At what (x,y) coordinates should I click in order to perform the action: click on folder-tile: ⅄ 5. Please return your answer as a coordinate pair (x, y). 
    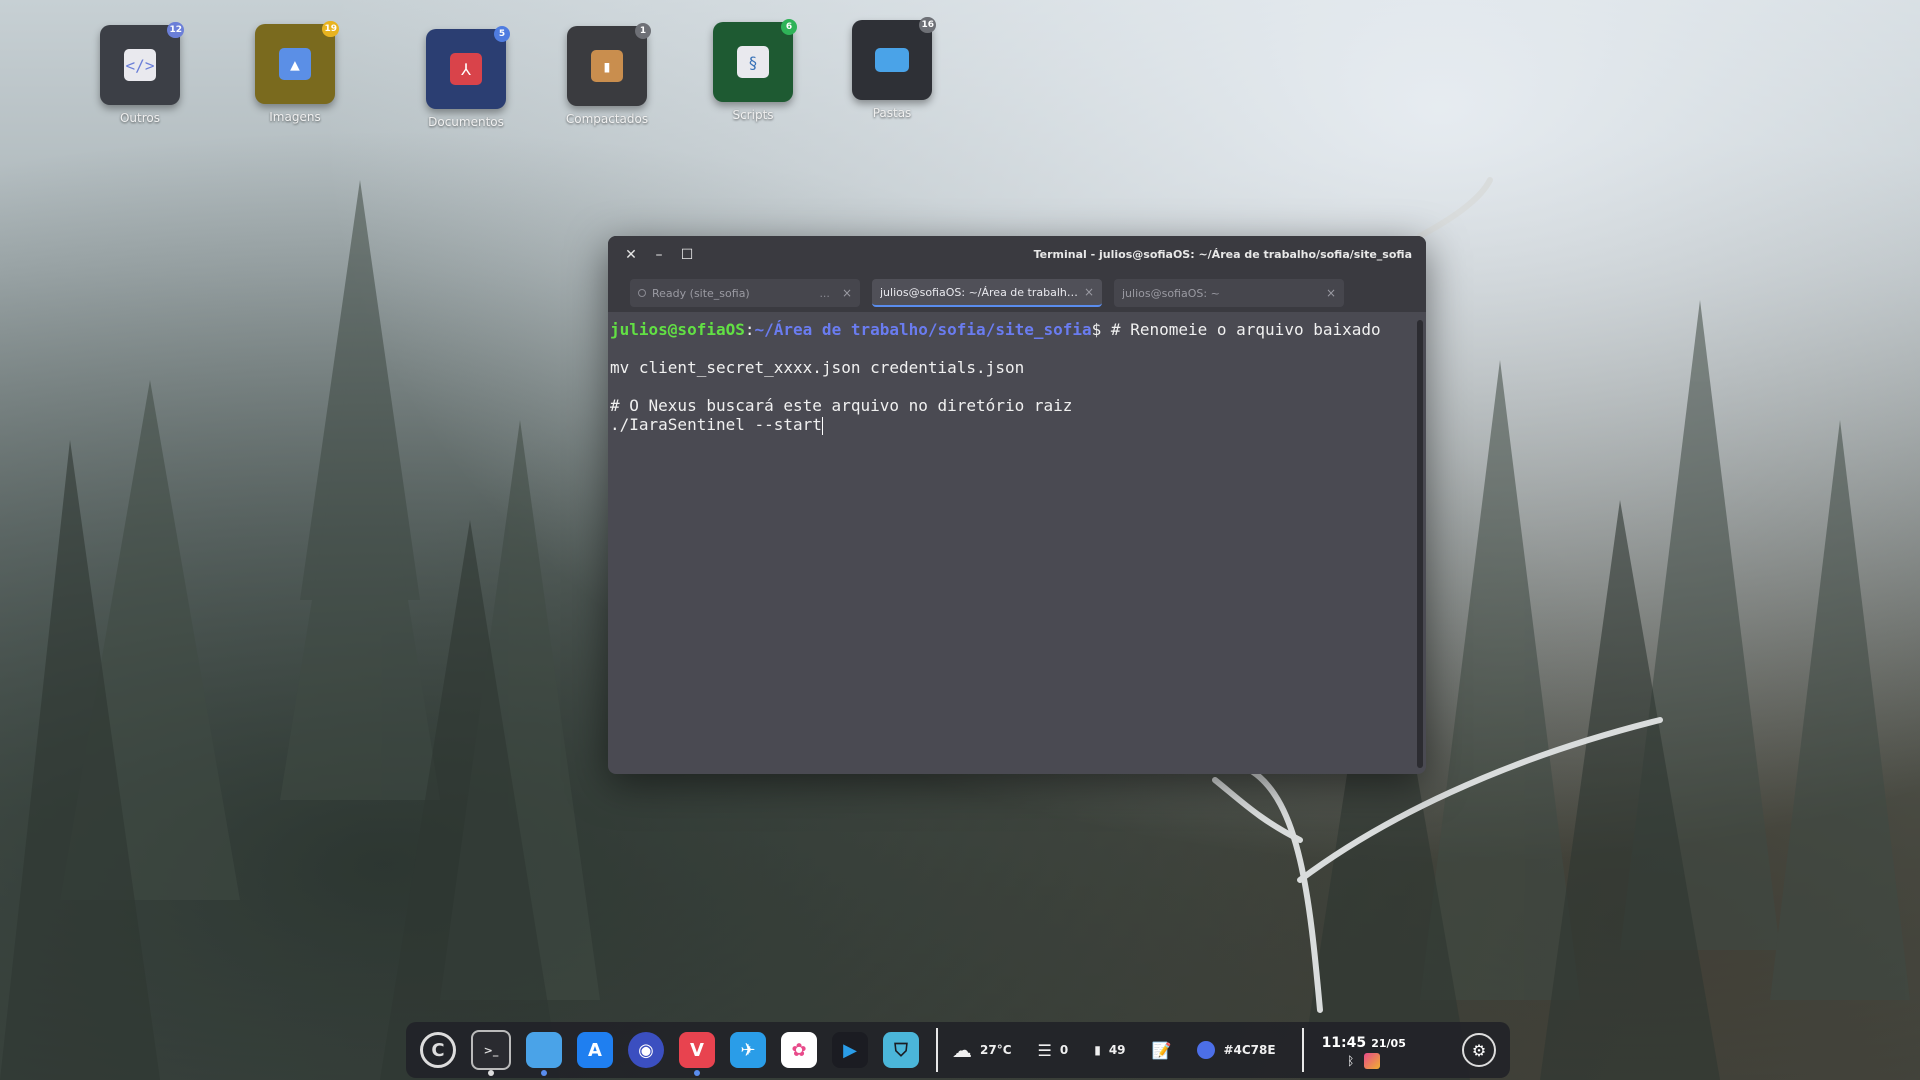
    Looking at the image, I should click on (468, 67).